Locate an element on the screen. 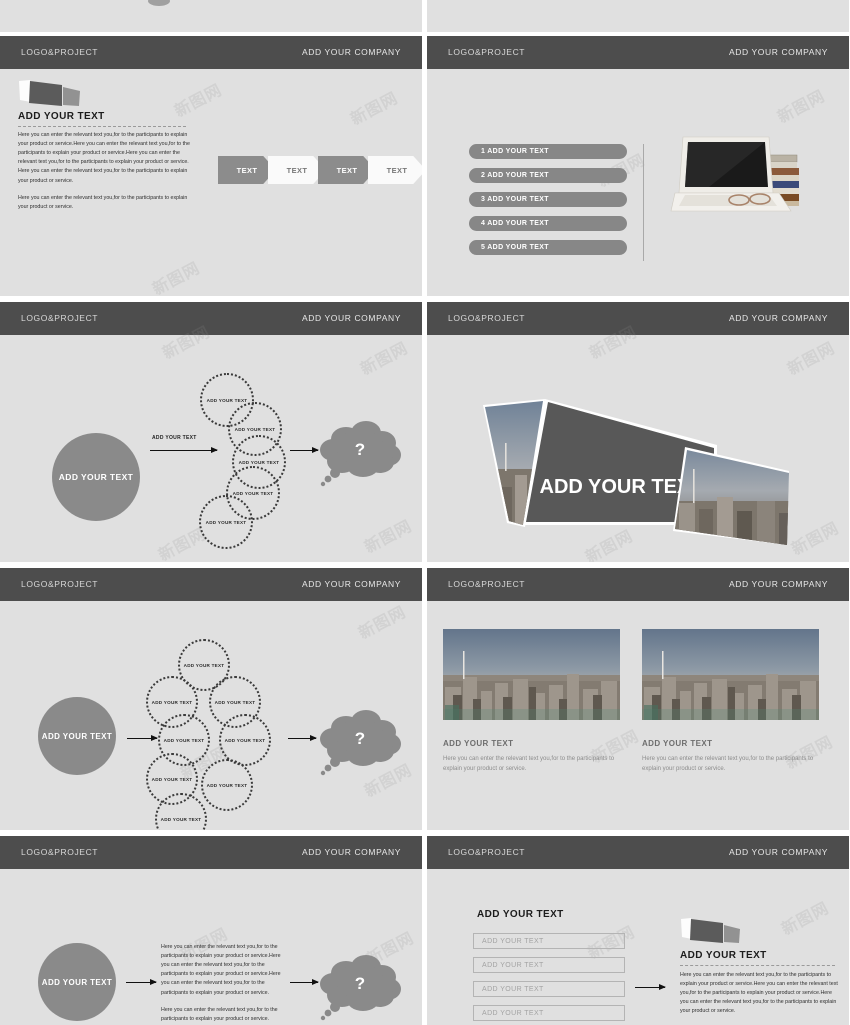 The width and height of the screenshot is (850, 1025). city-skyline-photo is located at coordinates (531, 674).